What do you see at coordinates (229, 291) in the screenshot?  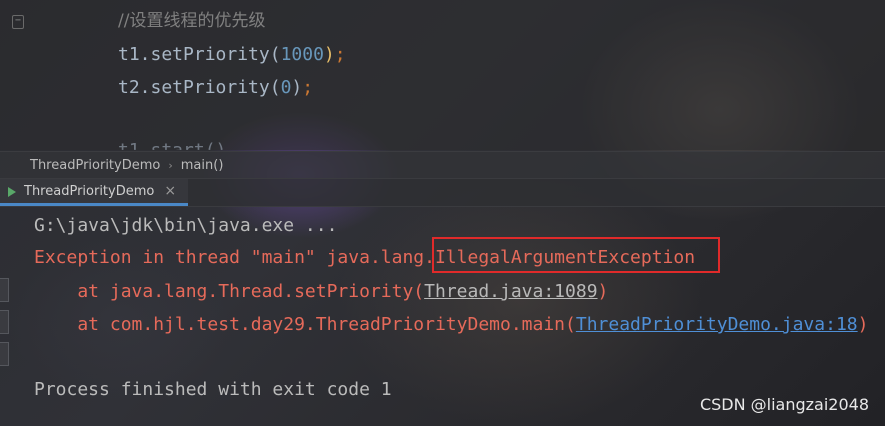 I see `trace-prefix: at java.lang.Thread.setPriority(` at bounding box center [229, 291].